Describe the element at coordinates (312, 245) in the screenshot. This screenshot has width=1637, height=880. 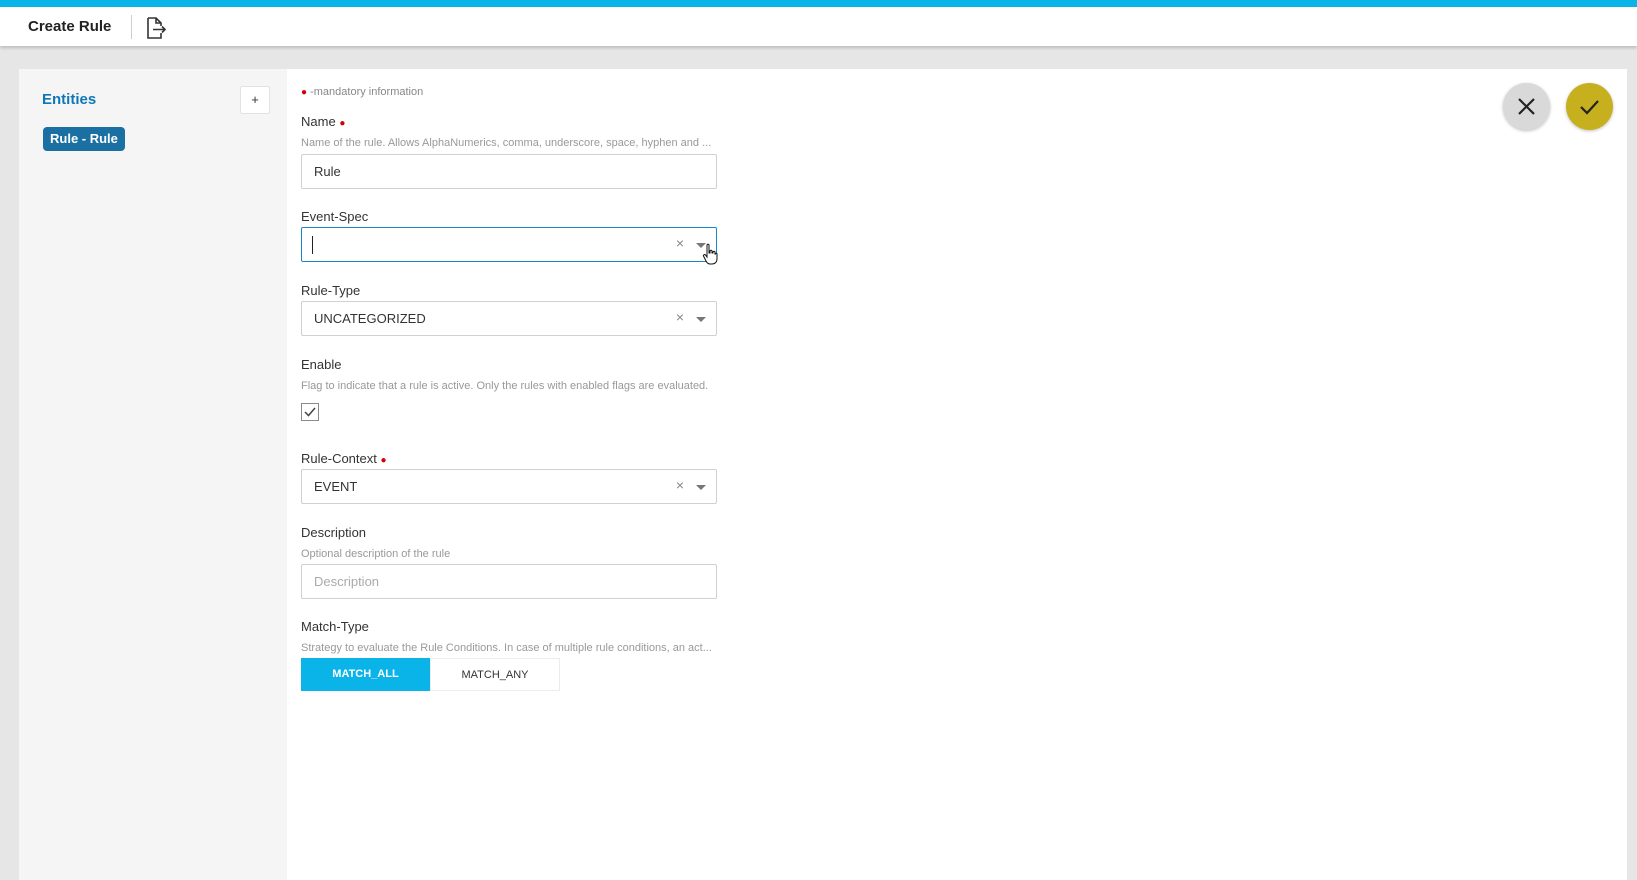
I see `text-caret` at that location.